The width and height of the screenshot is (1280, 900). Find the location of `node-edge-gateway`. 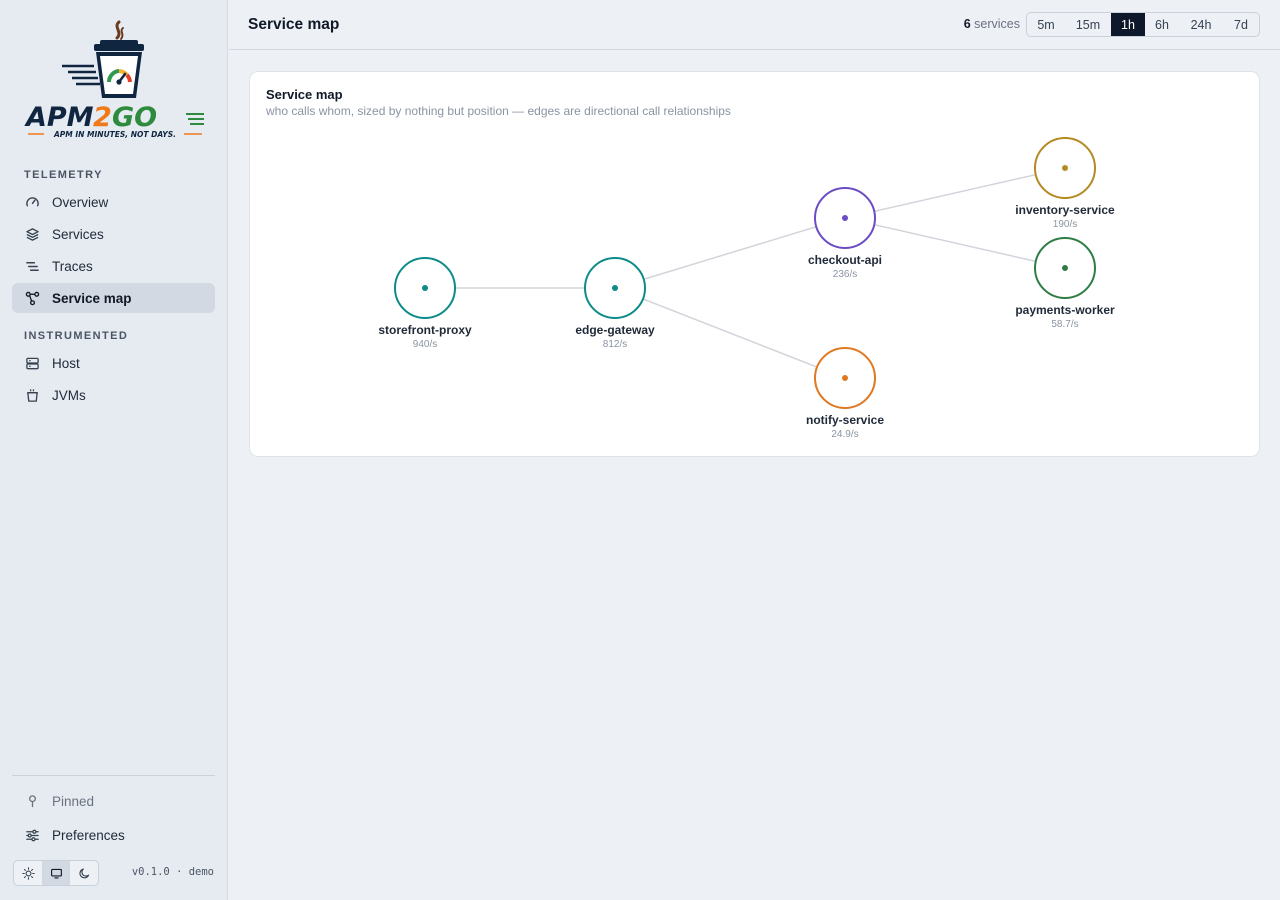

node-edge-gateway is located at coordinates (615, 288).